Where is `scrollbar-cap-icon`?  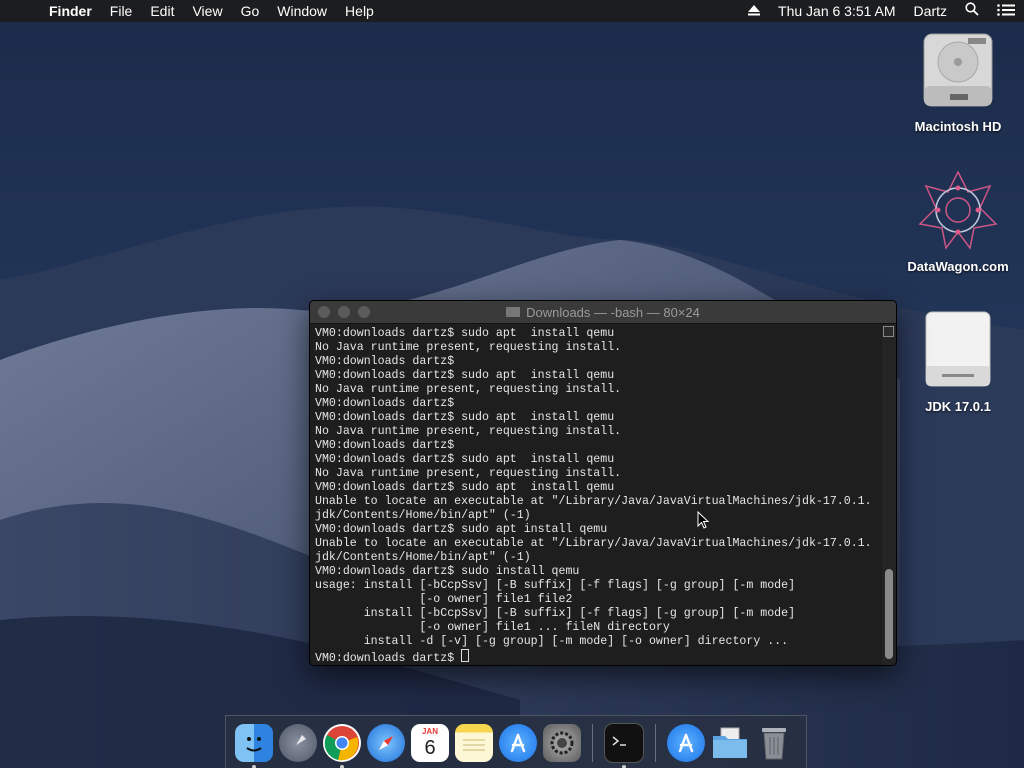 scrollbar-cap-icon is located at coordinates (888, 331).